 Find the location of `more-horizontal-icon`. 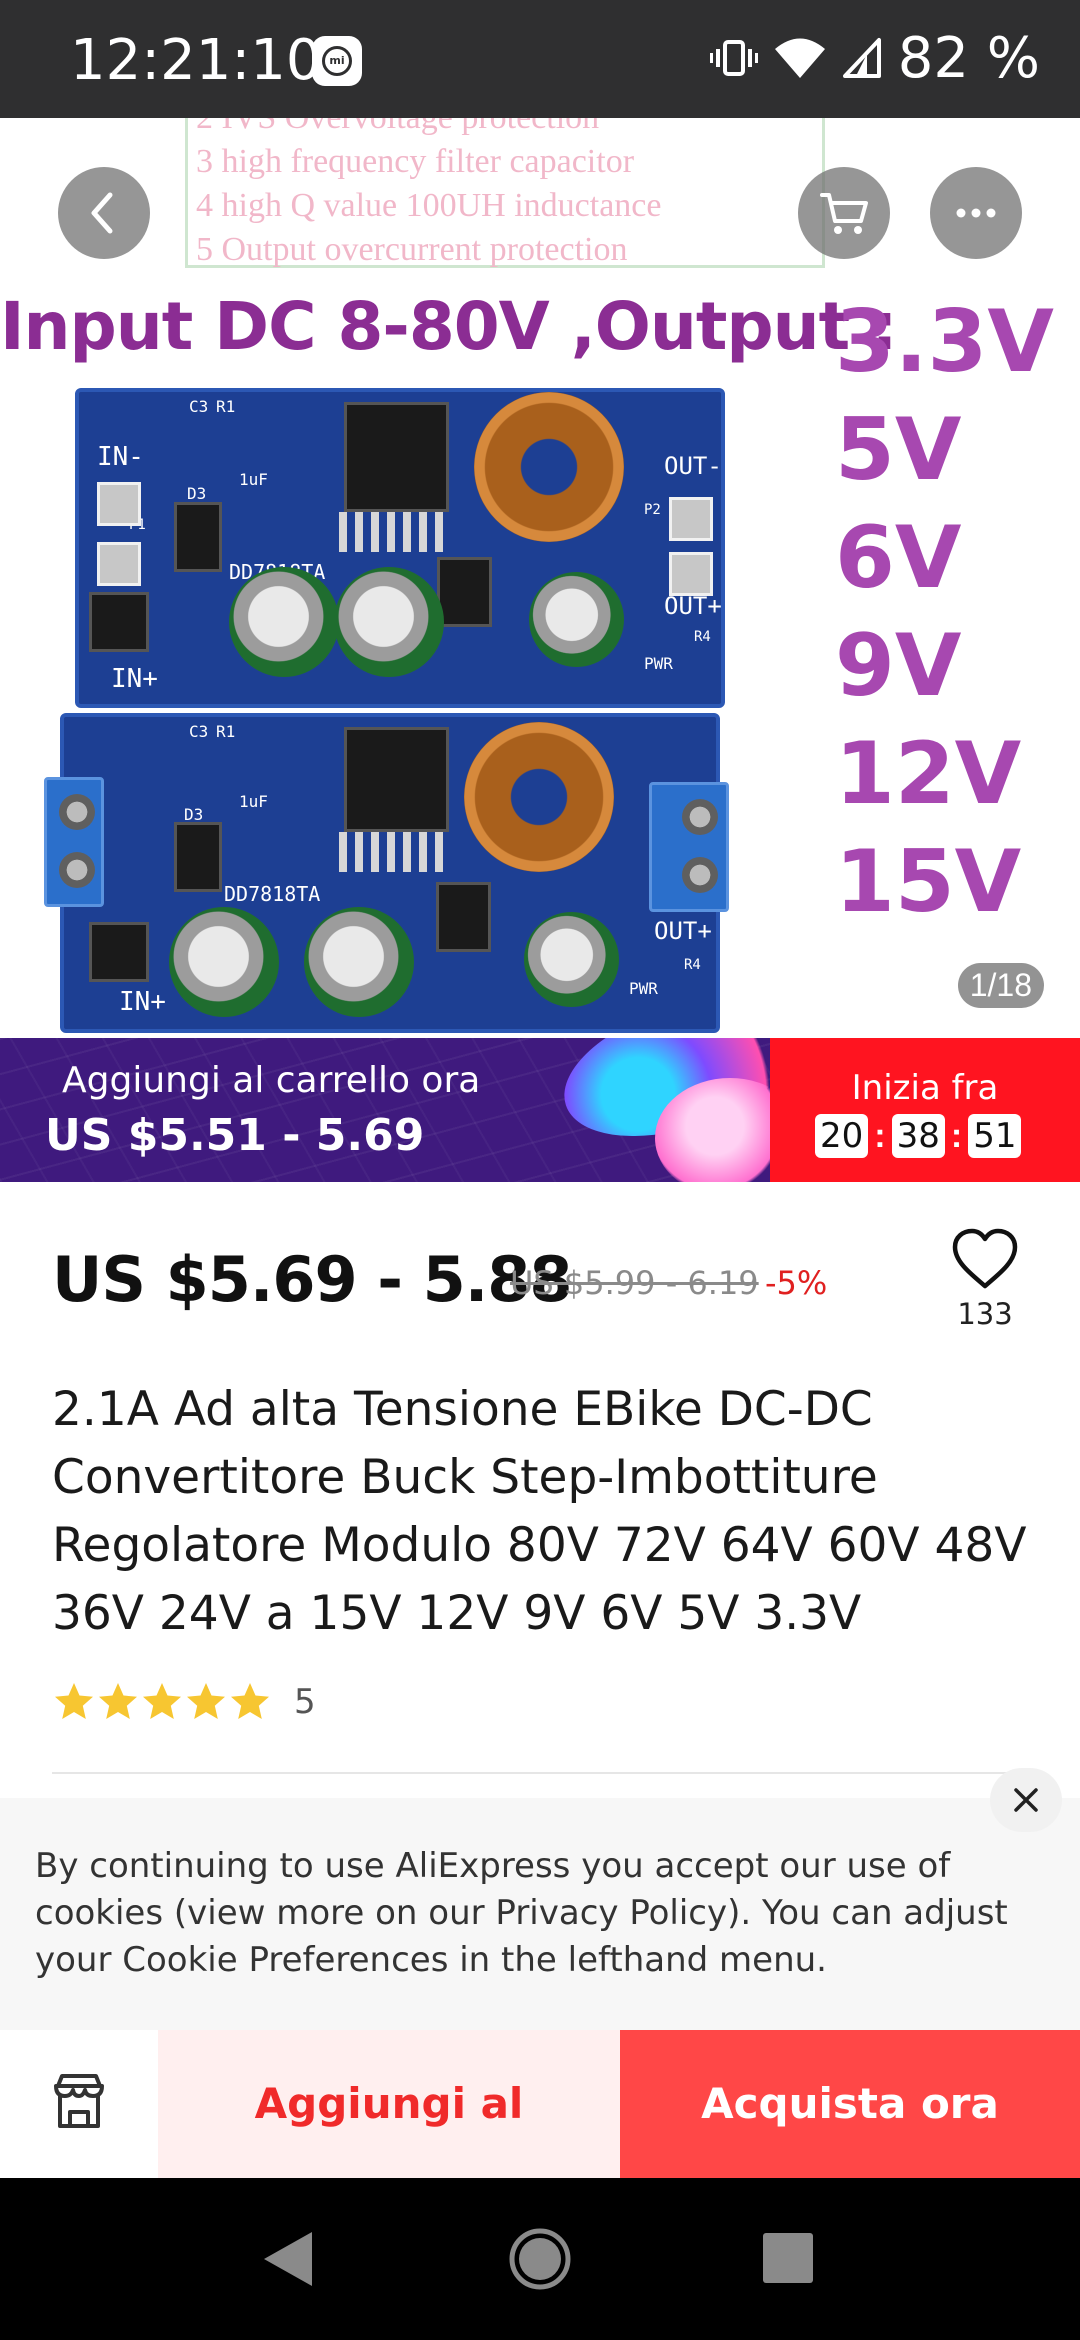

more-horizontal-icon is located at coordinates (976, 213).